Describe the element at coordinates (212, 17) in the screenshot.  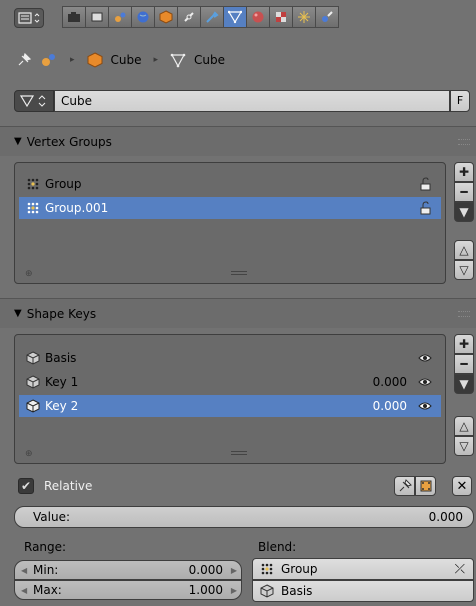
I see `tab-modifiers` at that location.